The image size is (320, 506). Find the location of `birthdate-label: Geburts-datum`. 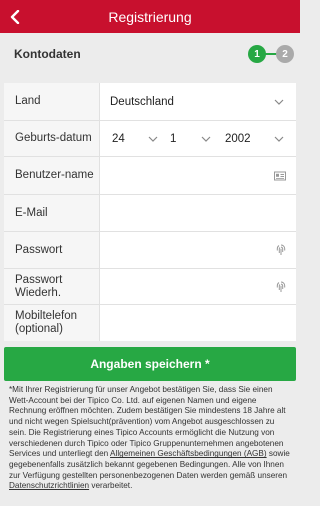

birthdate-label: Geburts-datum is located at coordinates (52, 138).